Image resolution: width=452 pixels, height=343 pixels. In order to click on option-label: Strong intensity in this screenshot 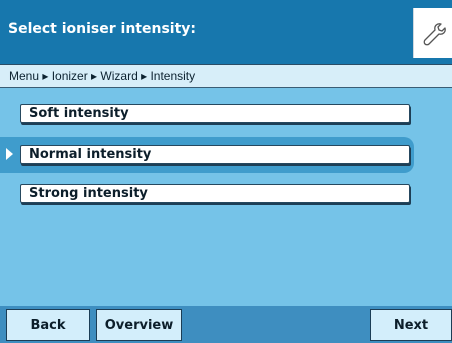, I will do `click(88, 193)`.